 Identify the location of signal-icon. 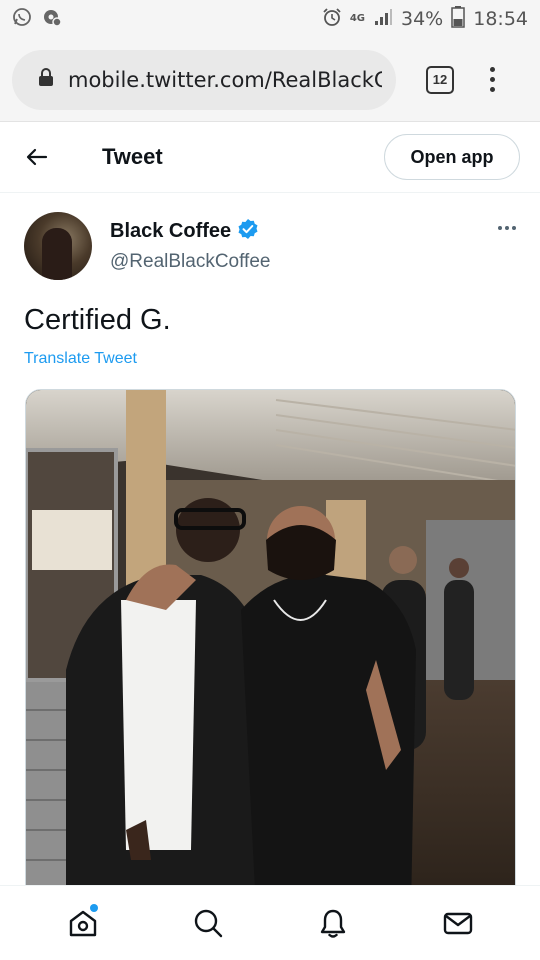
(383, 19).